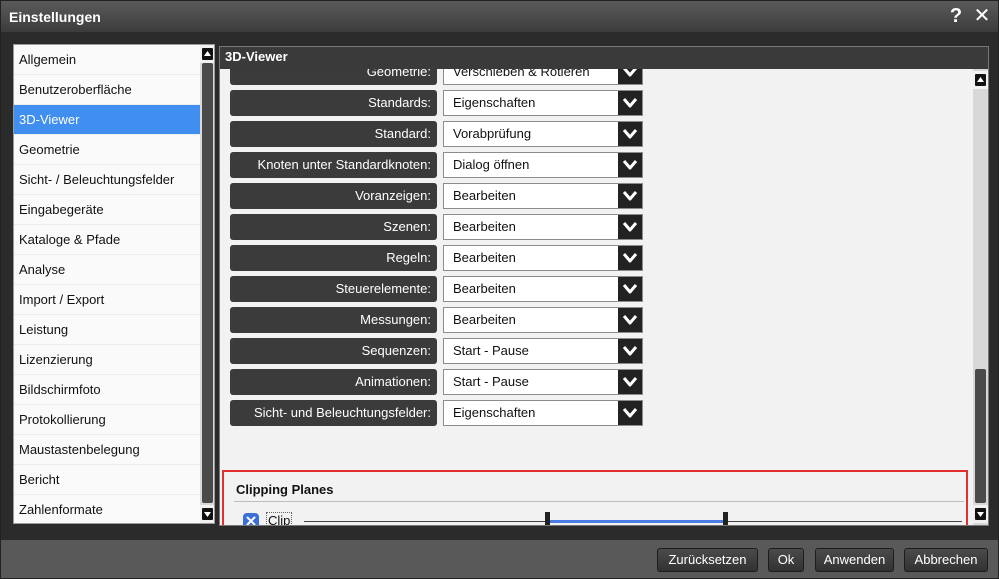 Image resolution: width=999 pixels, height=579 pixels. I want to click on setting-dropdown: Verschieben & Rotieren, so click(543, 77).